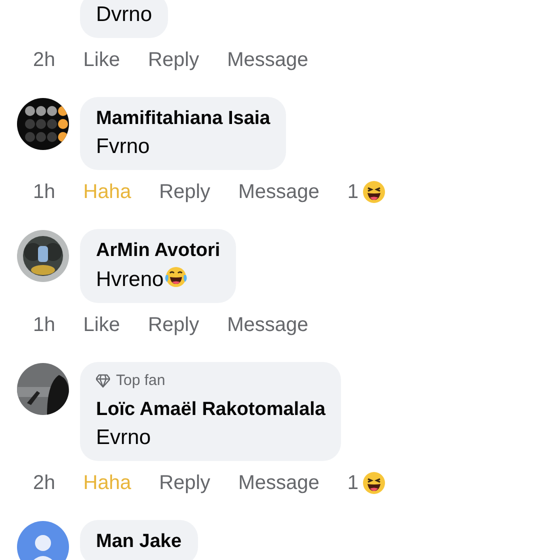 The width and height of the screenshot is (560, 560). I want to click on author-name: ArMin Avotori, so click(158, 251).